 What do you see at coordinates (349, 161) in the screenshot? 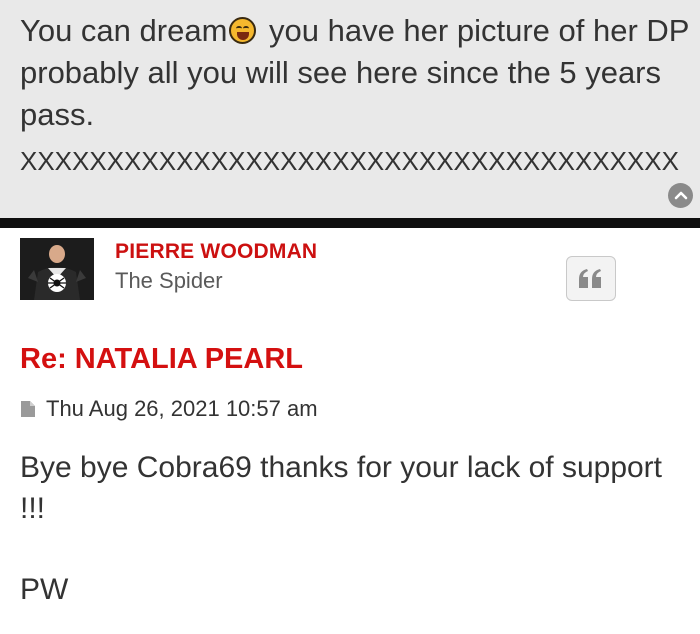
I see `quote-filler-text: XXXXXXXXXXXXXXXXXXXXXXXXXXXXXXXXXXXXXX` at bounding box center [349, 161].